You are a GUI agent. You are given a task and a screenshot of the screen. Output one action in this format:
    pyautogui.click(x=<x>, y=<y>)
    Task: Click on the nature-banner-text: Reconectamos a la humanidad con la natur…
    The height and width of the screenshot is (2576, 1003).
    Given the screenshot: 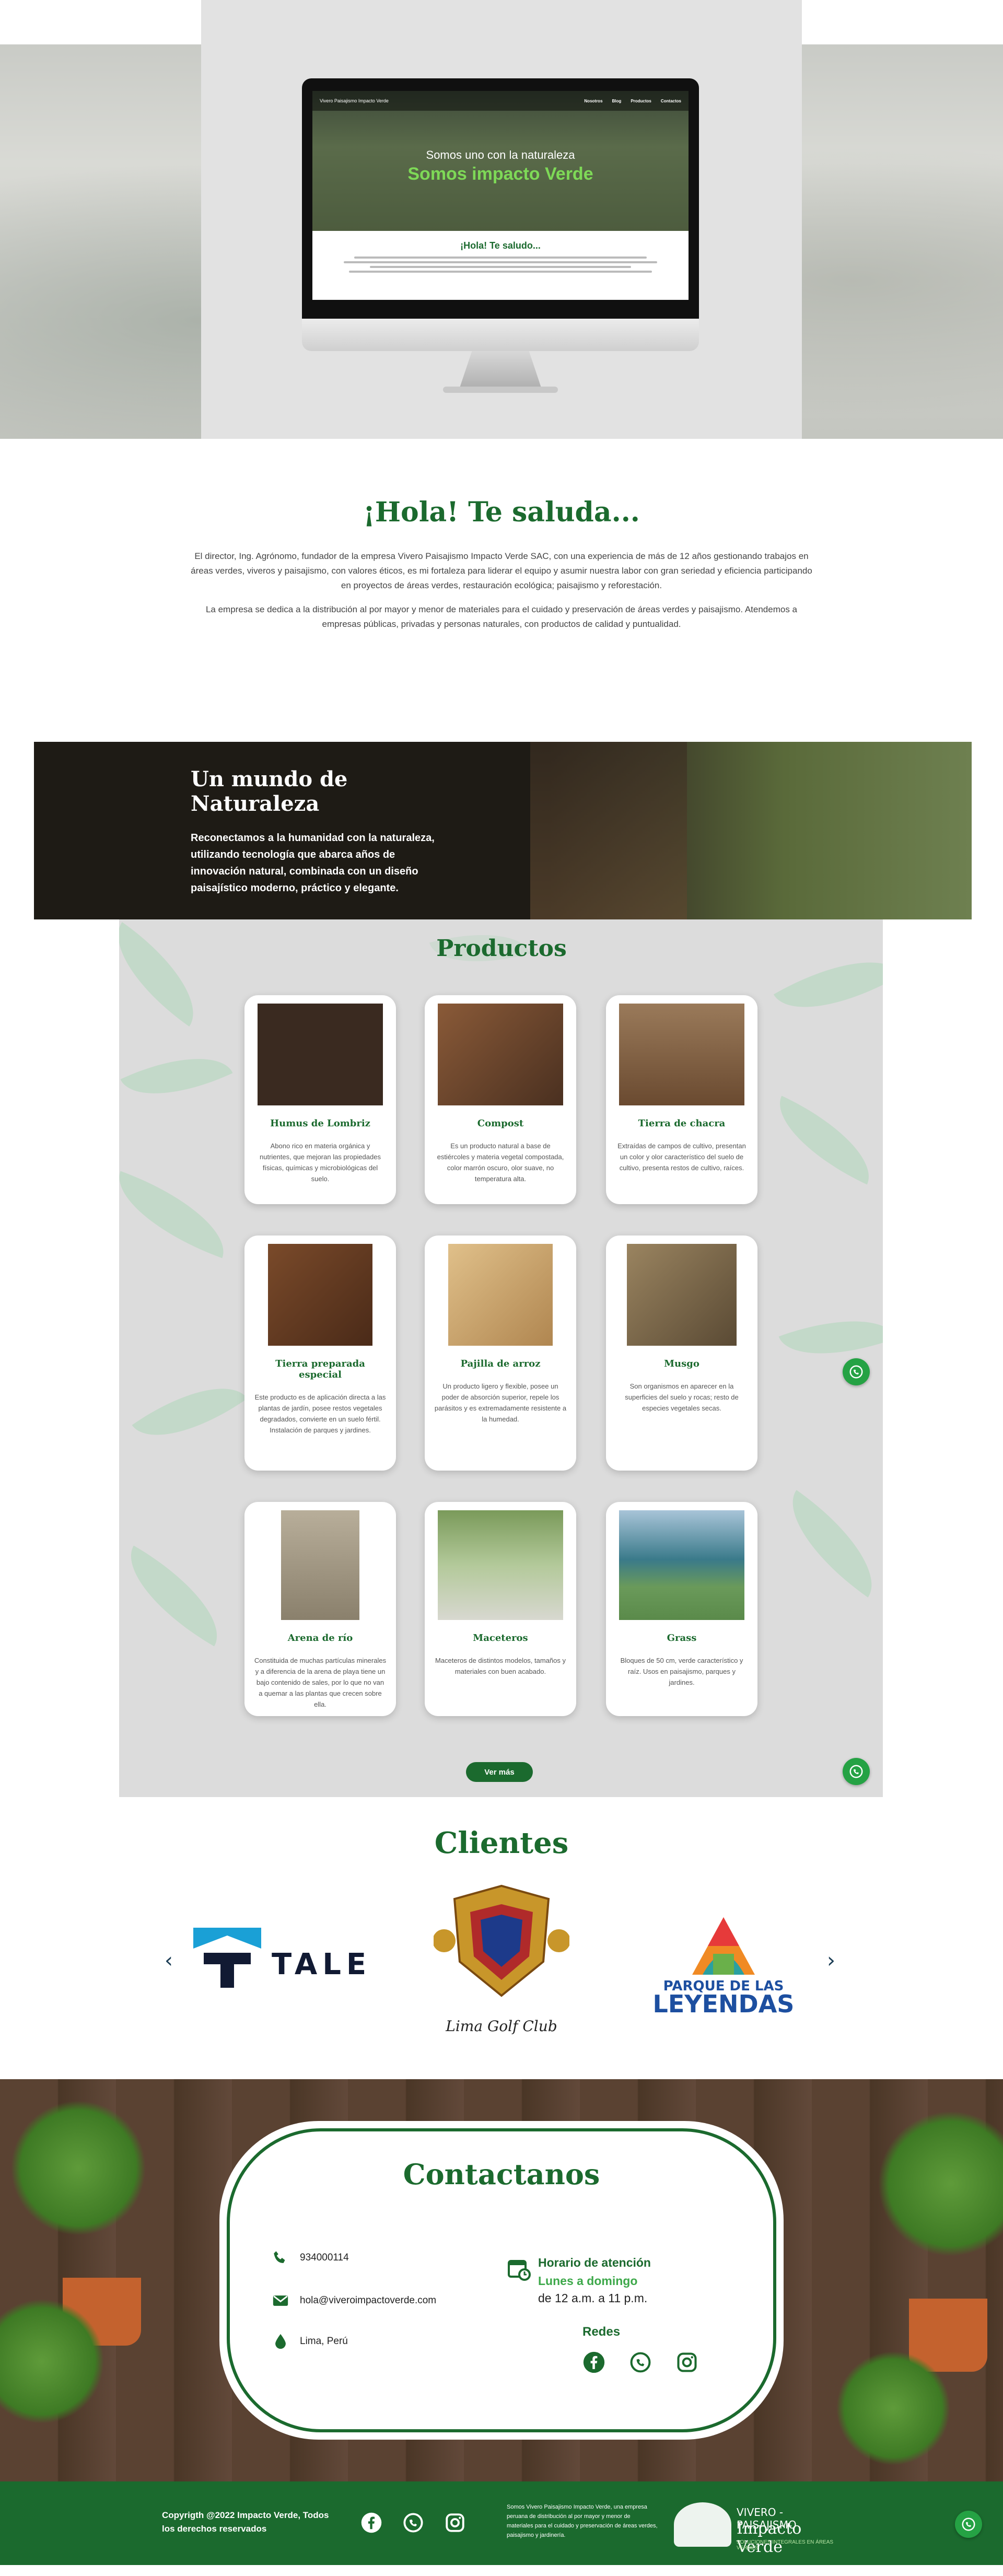 What is the action you would take?
    pyautogui.click(x=313, y=863)
    